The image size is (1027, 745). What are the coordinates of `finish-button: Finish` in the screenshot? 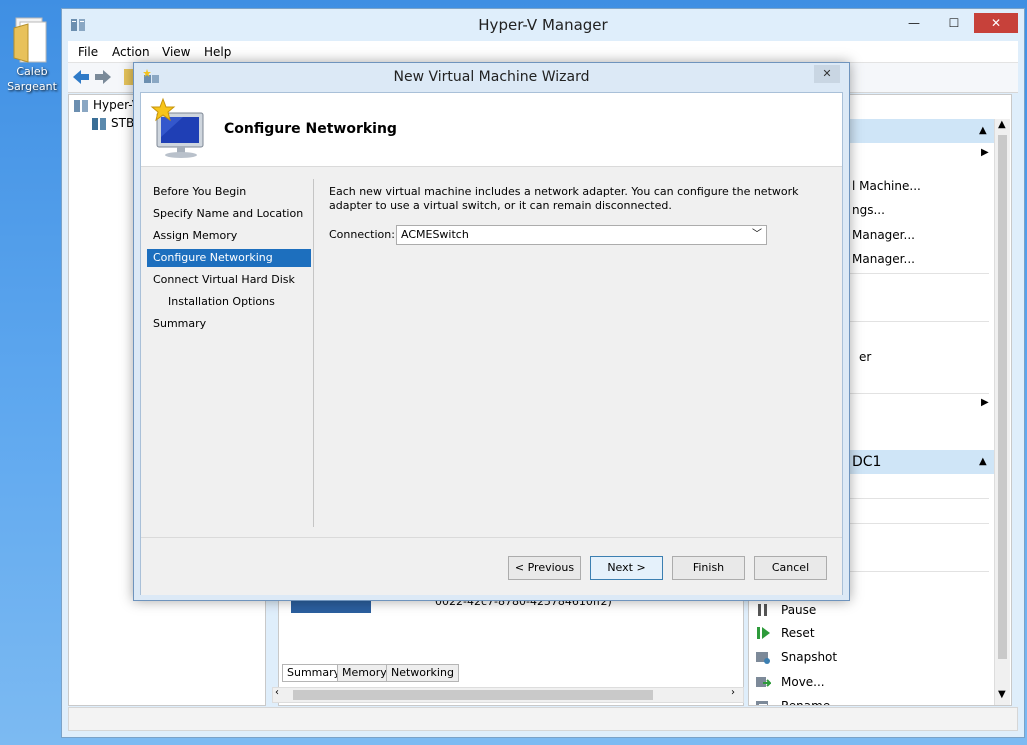 It's located at (708, 568).